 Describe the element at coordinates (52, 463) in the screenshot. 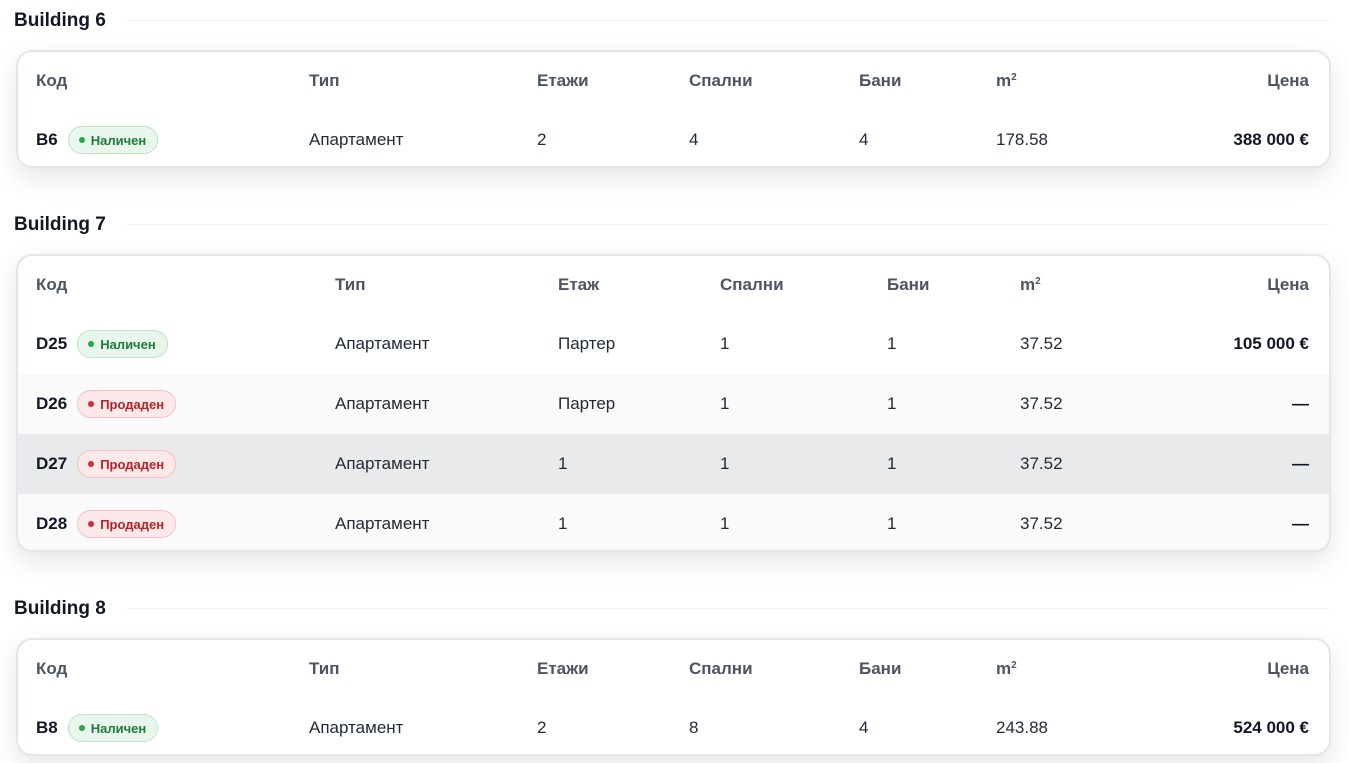

I see `unit-code: D27` at that location.